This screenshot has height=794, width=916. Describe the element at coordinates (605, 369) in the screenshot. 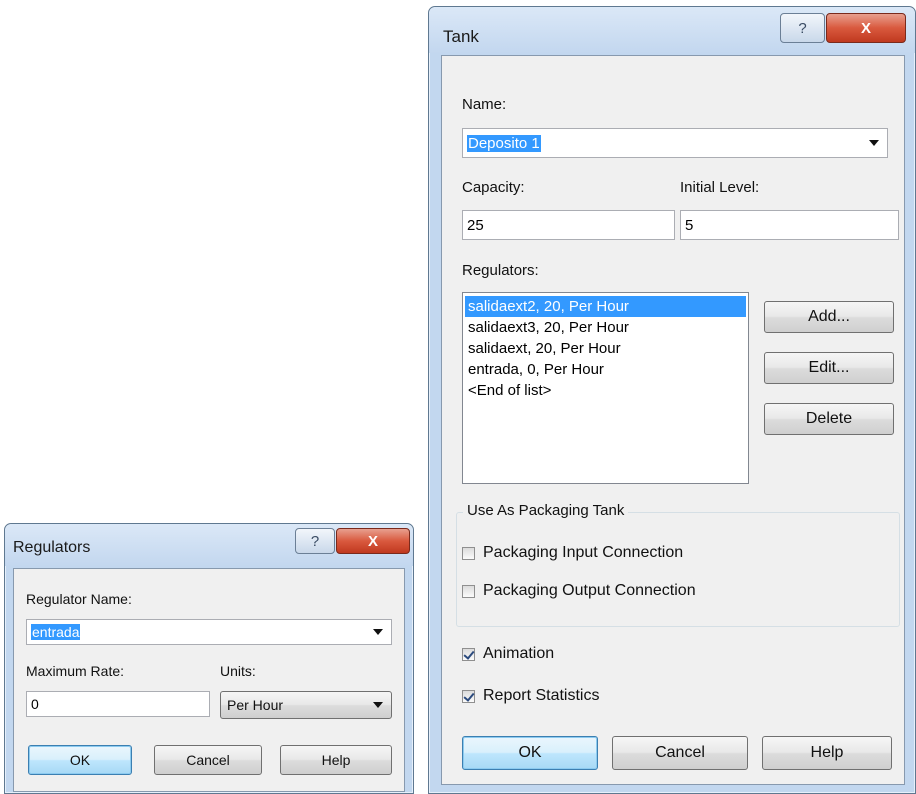

I see `list-item: entrada, 0, Per Hour` at that location.